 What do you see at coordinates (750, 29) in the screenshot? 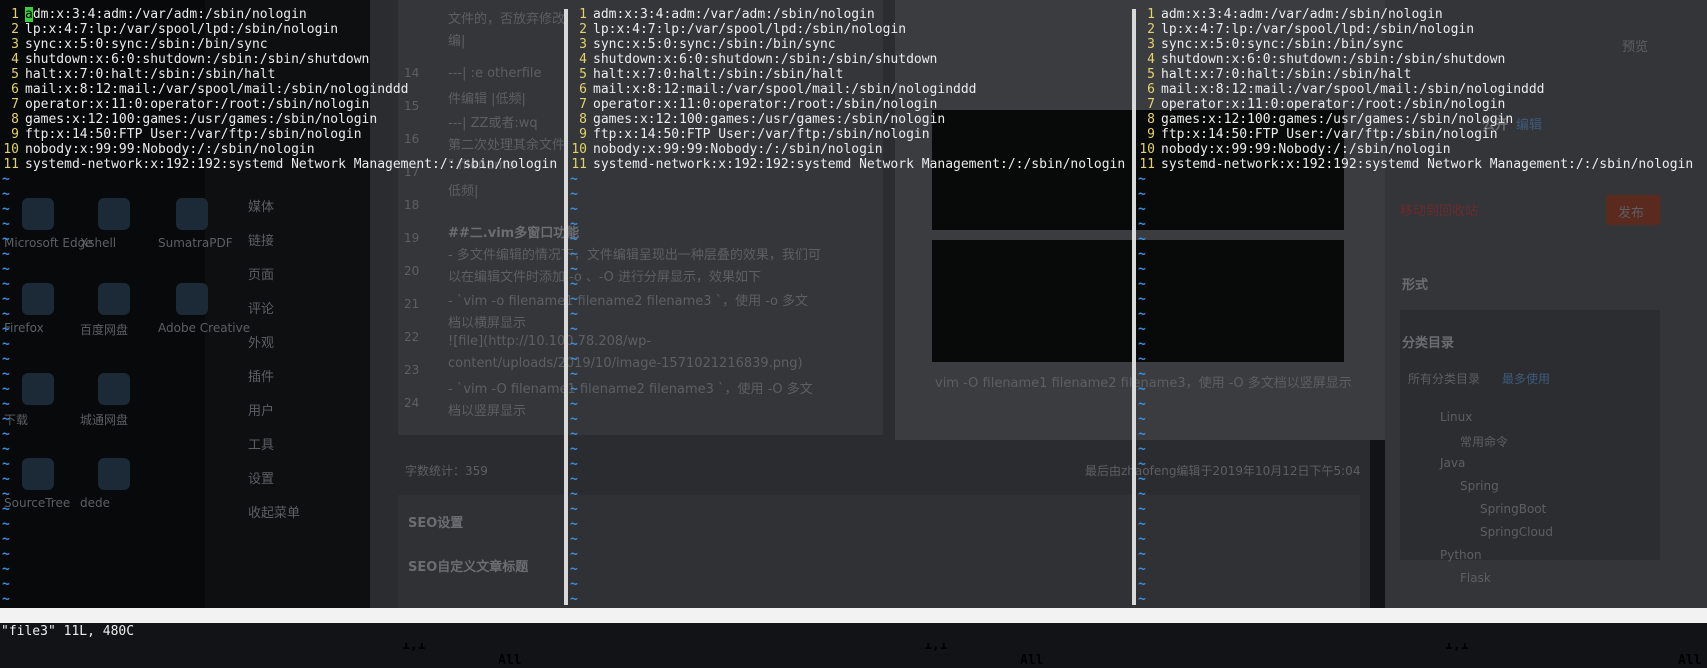
I see `line-text: lp:x:4:7:lp:/var/spool/lpd:/sbin/nologin` at bounding box center [750, 29].